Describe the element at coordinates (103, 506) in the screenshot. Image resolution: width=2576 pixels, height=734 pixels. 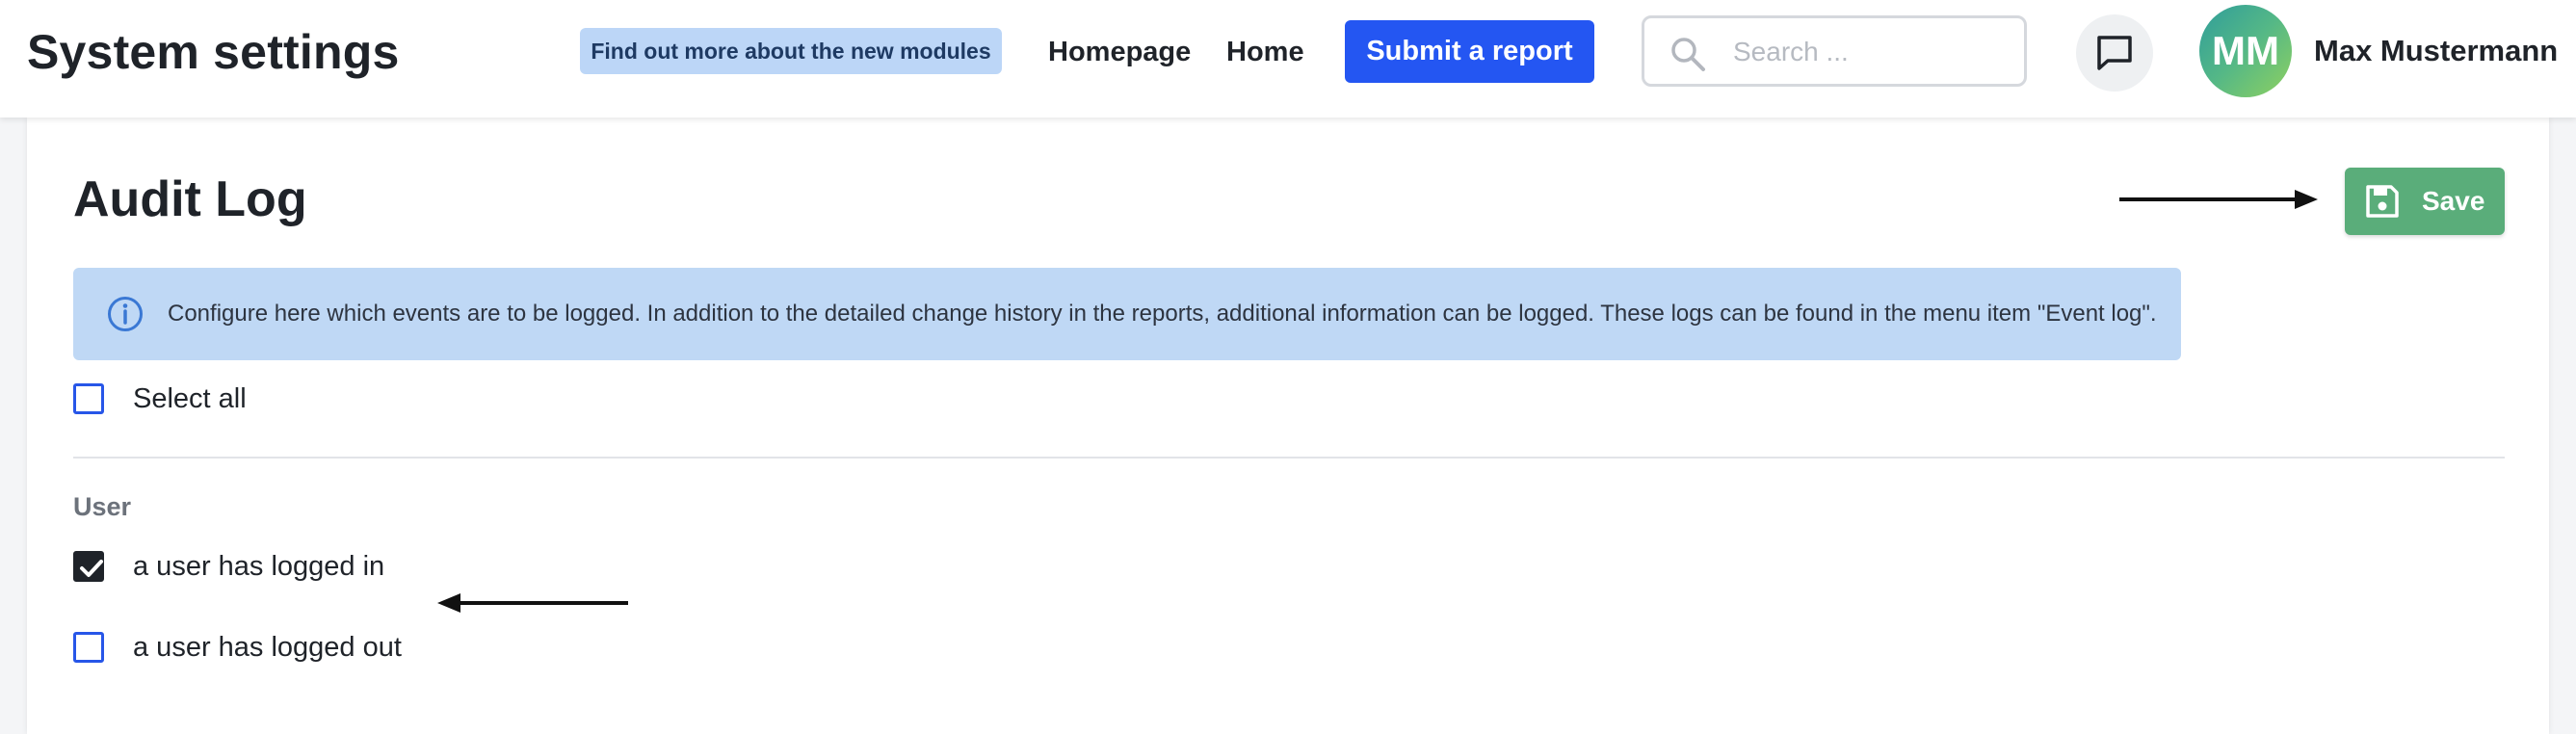
I see `section-label-user: User` at that location.